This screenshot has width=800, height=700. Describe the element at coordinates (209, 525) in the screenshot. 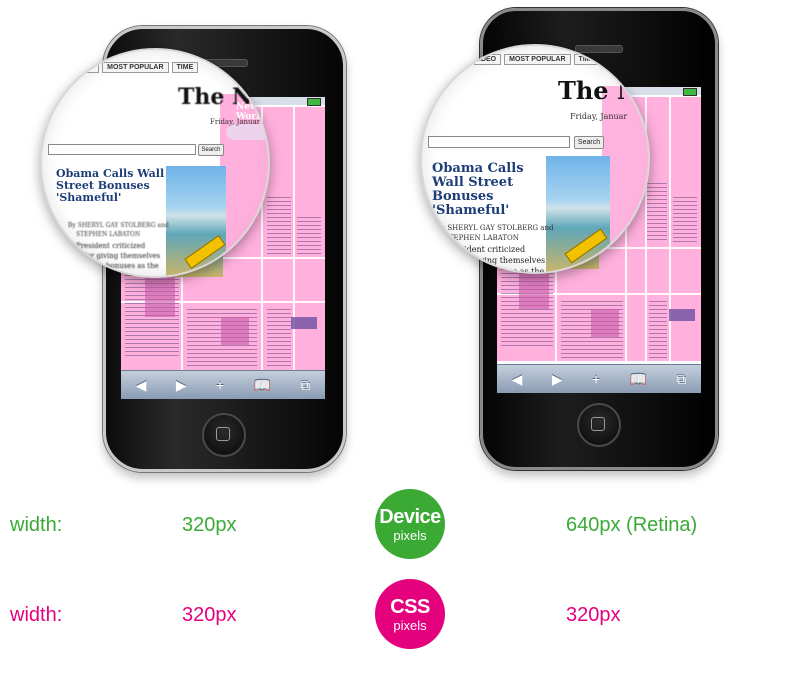

I see `device-left-width: 320px` at that location.